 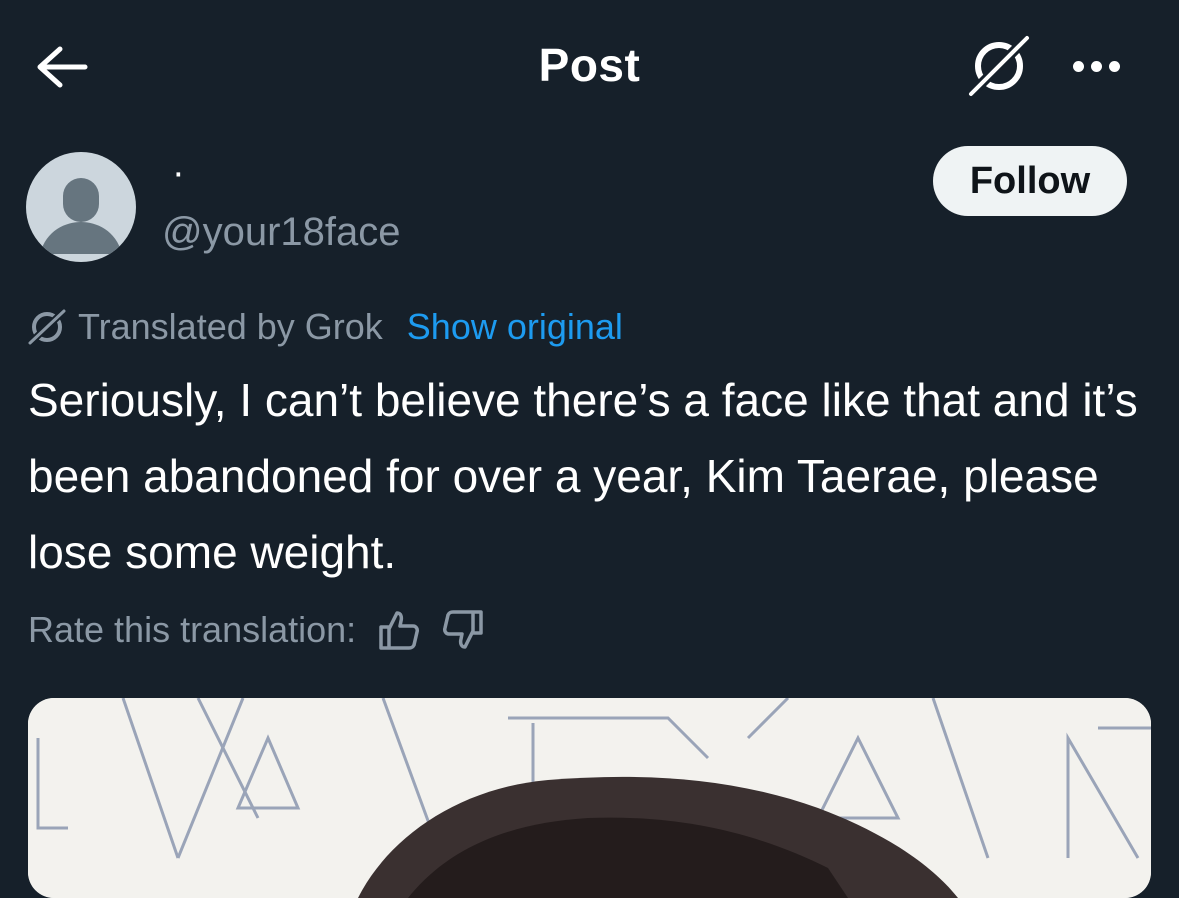 I want to click on top-bar: Post, so click(x=589, y=65).